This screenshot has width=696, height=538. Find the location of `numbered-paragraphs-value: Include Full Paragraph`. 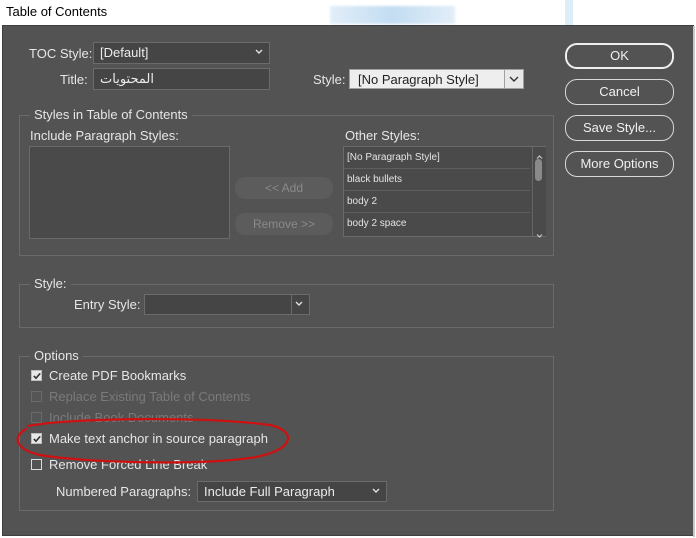

numbered-paragraphs-value: Include Full Paragraph is located at coordinates (269, 491).